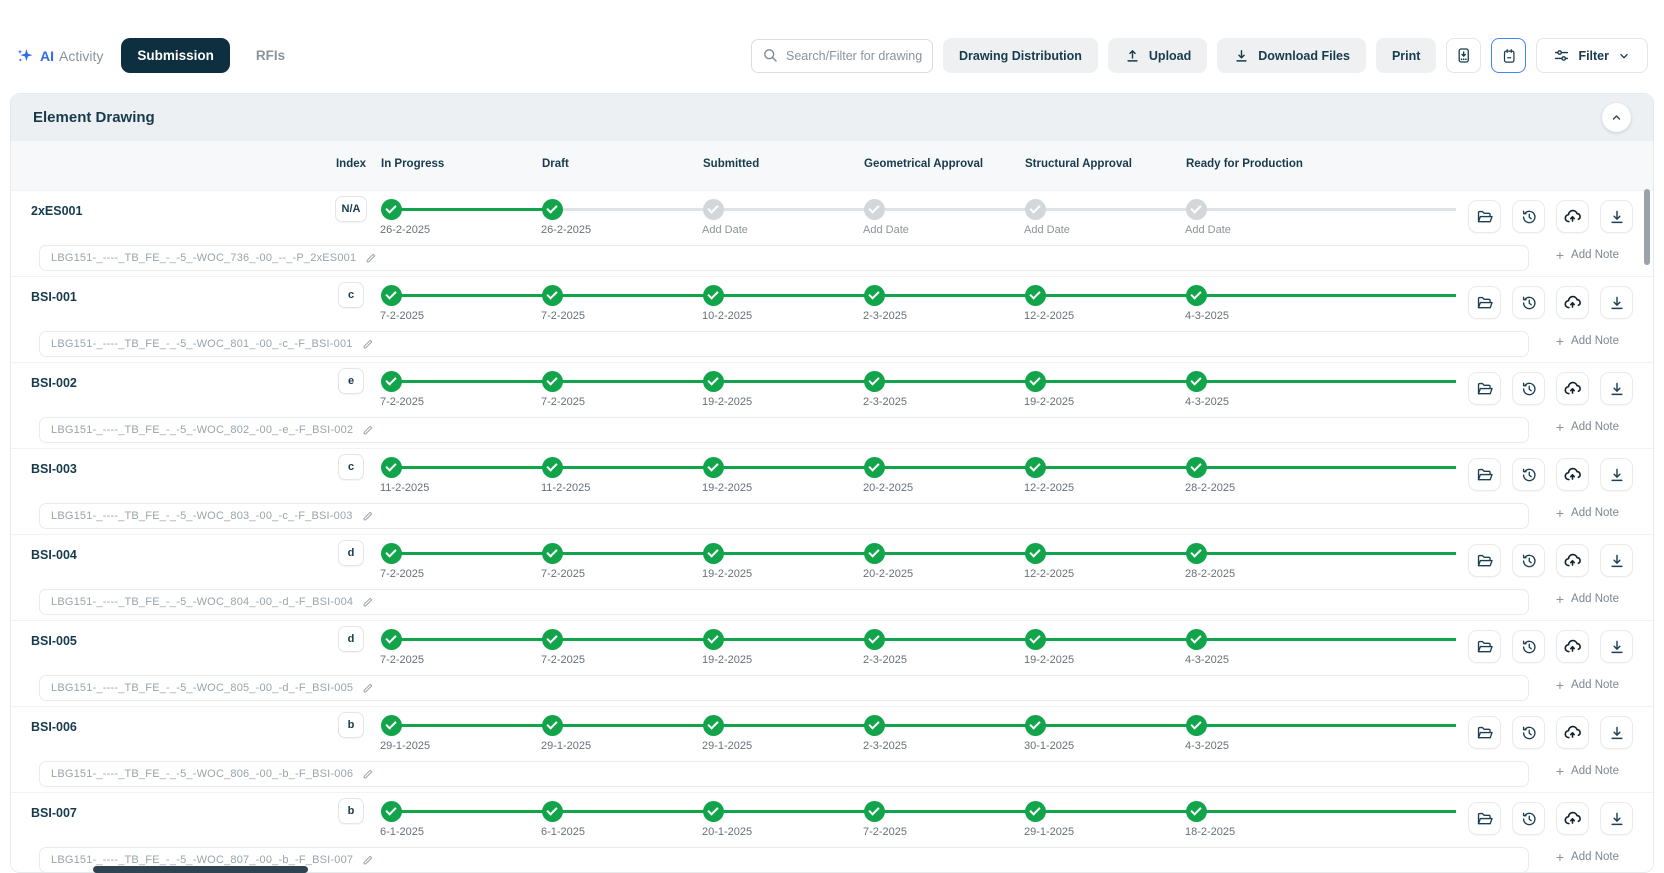  I want to click on print-button: Print, so click(1406, 55).